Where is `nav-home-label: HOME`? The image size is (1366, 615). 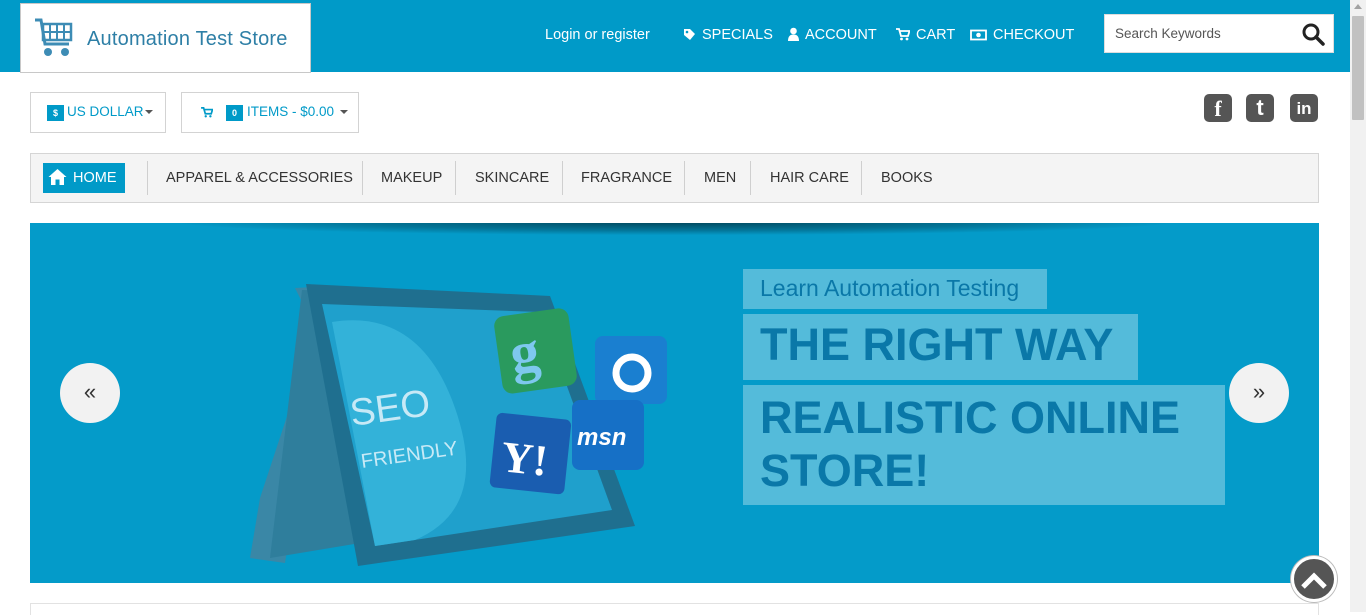 nav-home-label: HOME is located at coordinates (95, 178).